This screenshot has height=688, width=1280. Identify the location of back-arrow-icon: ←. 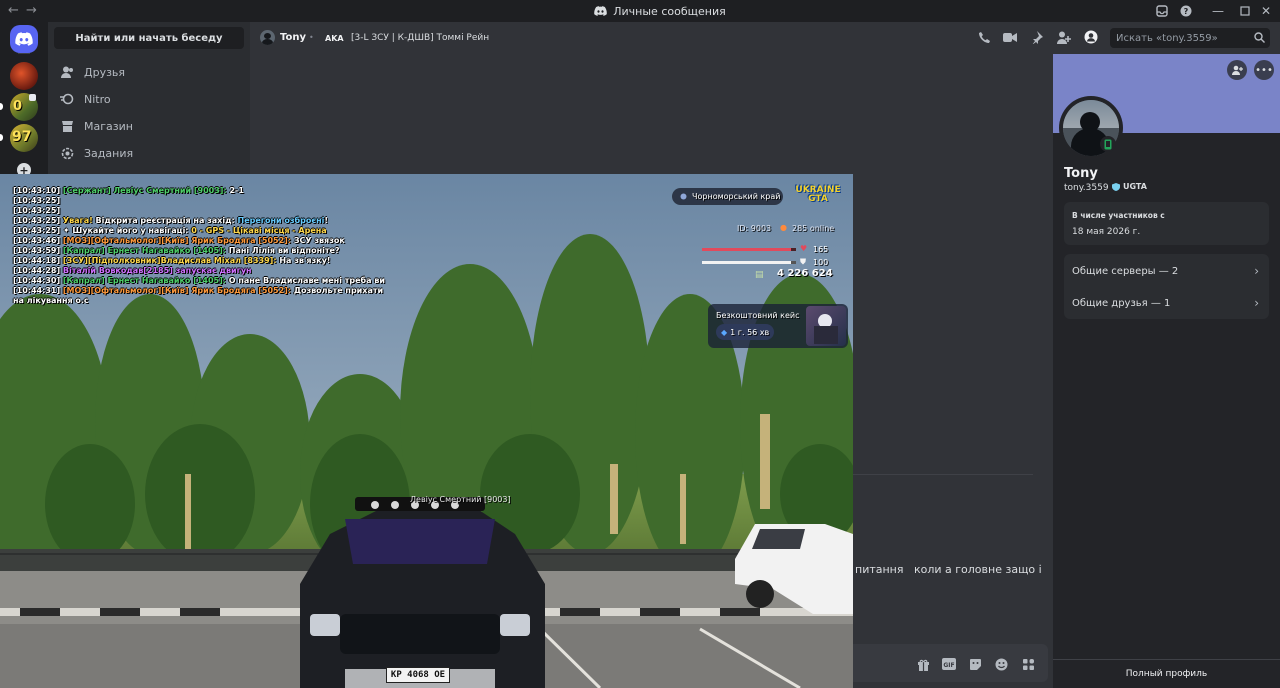
(13, 10).